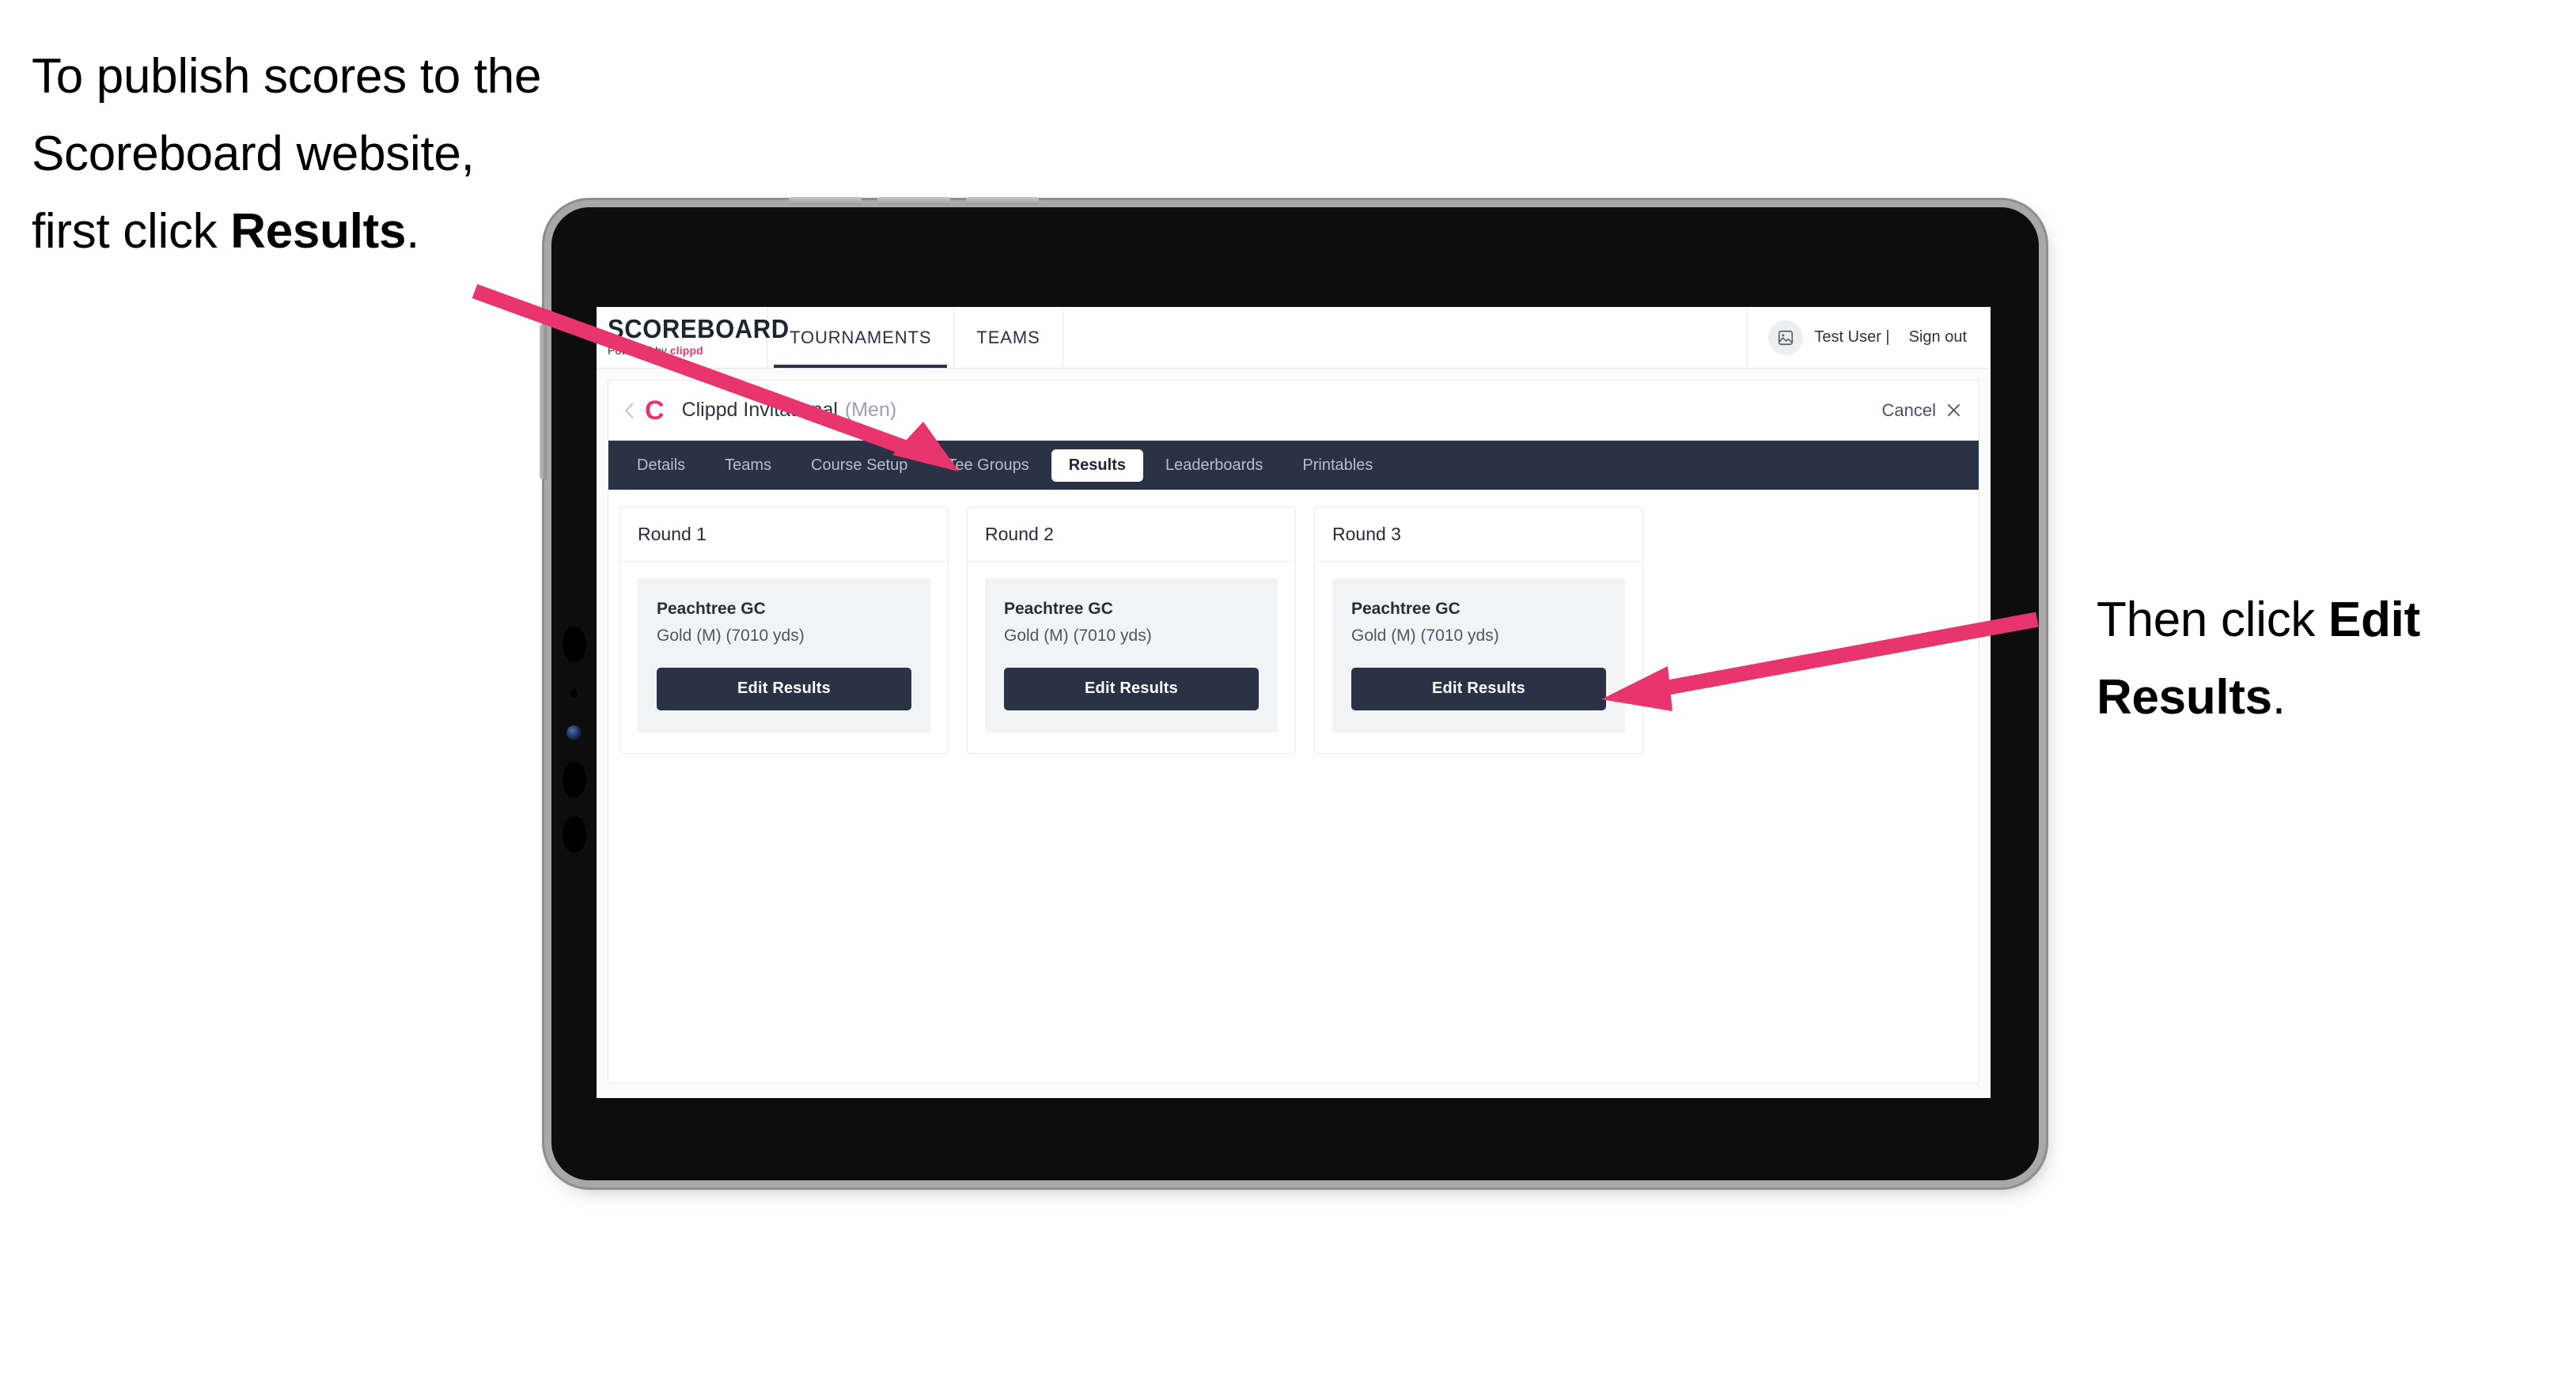  I want to click on round-card-header: Round 1, so click(784, 535).